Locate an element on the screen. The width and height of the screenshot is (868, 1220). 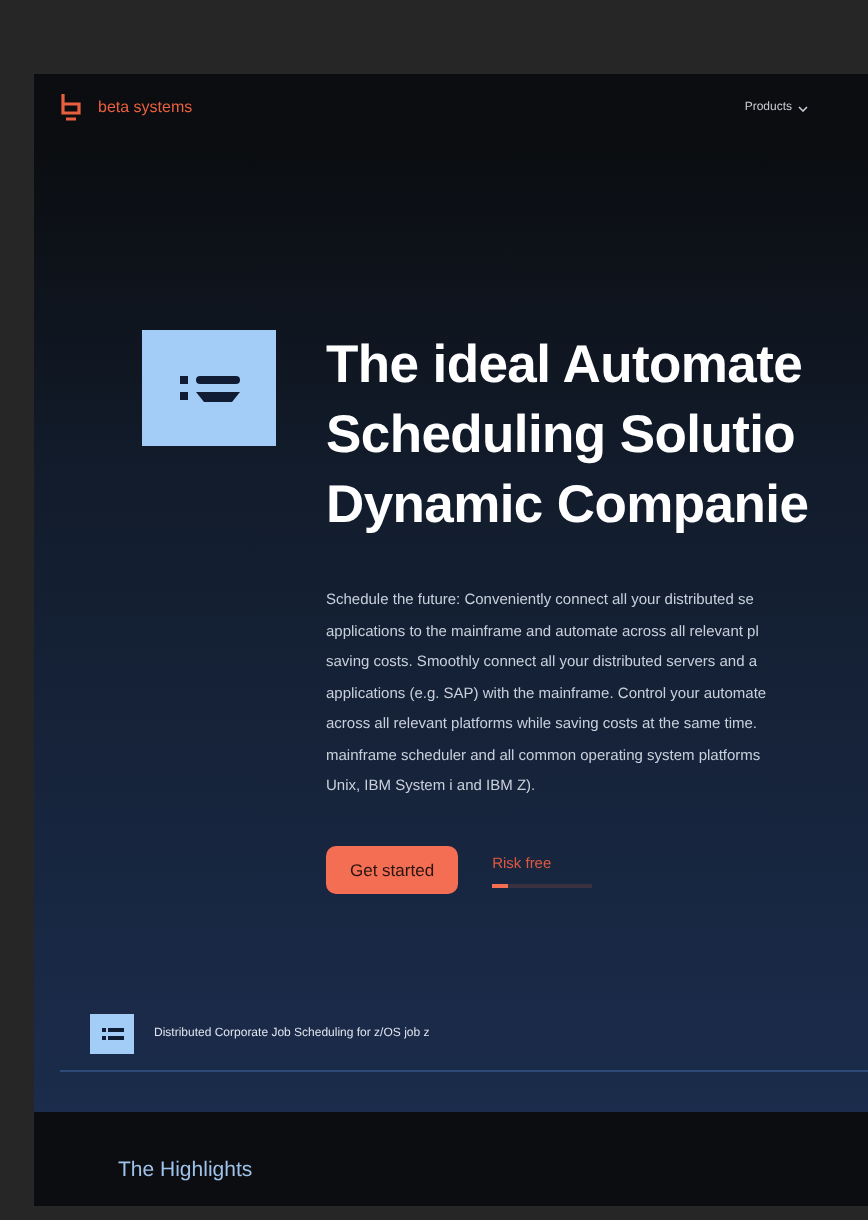
get-started-button: Get started is located at coordinates (392, 870).